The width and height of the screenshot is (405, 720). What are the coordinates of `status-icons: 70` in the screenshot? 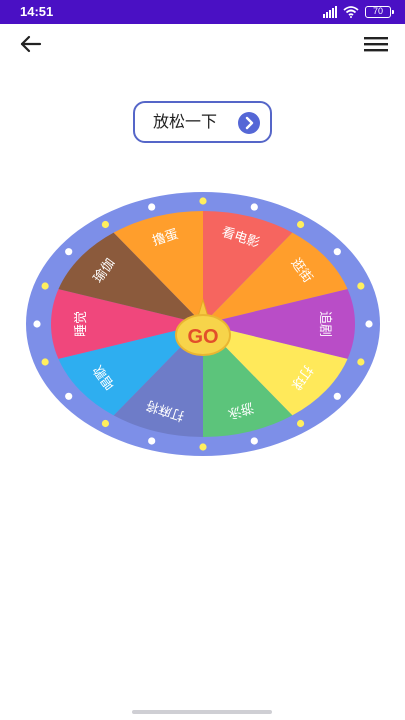 It's located at (358, 12).